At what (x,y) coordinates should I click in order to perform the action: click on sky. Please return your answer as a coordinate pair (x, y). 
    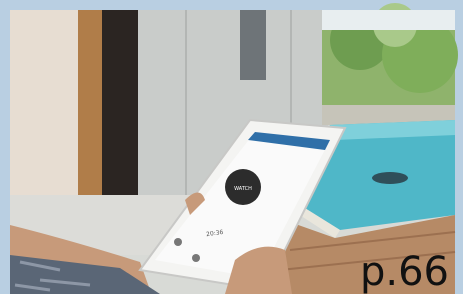
    Looking at the image, I should click on (388, 20).